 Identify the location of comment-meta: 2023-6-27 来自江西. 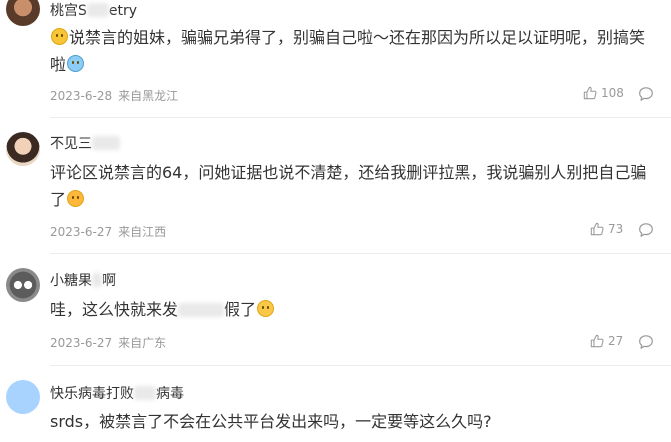
(108, 231).